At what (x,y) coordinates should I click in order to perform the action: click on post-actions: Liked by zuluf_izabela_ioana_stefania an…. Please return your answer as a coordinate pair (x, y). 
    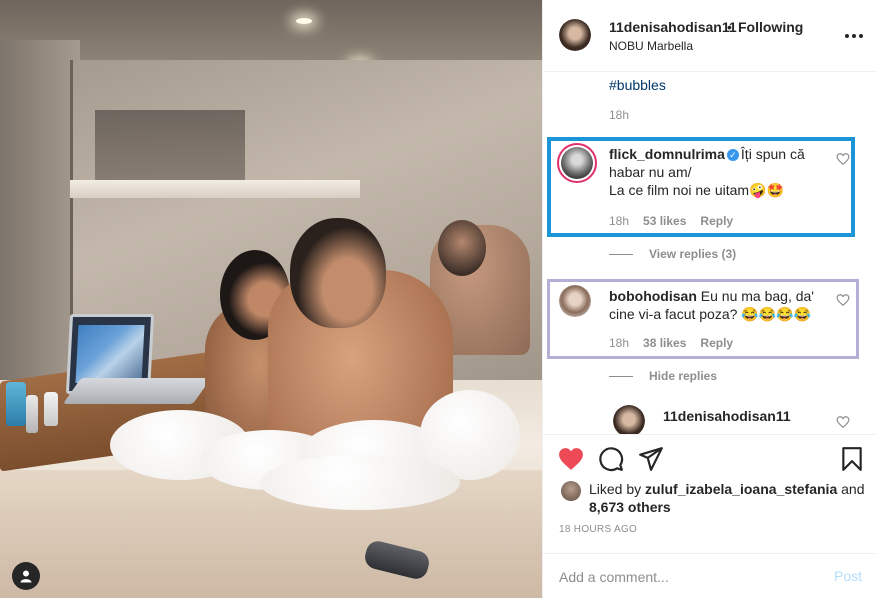
    Looking at the image, I should click on (709, 516).